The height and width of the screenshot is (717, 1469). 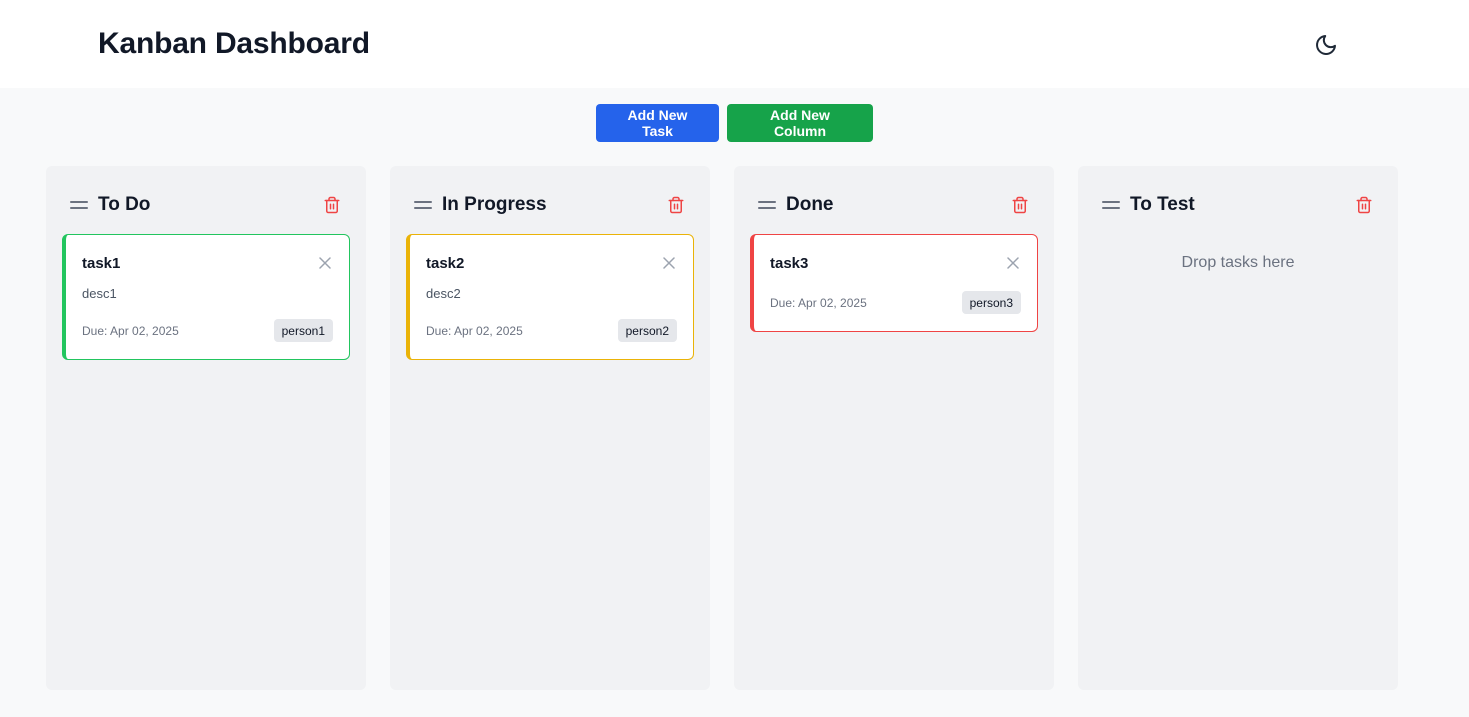 What do you see at coordinates (734, 44) in the screenshot?
I see `app-header: Kanban Dashboard` at bounding box center [734, 44].